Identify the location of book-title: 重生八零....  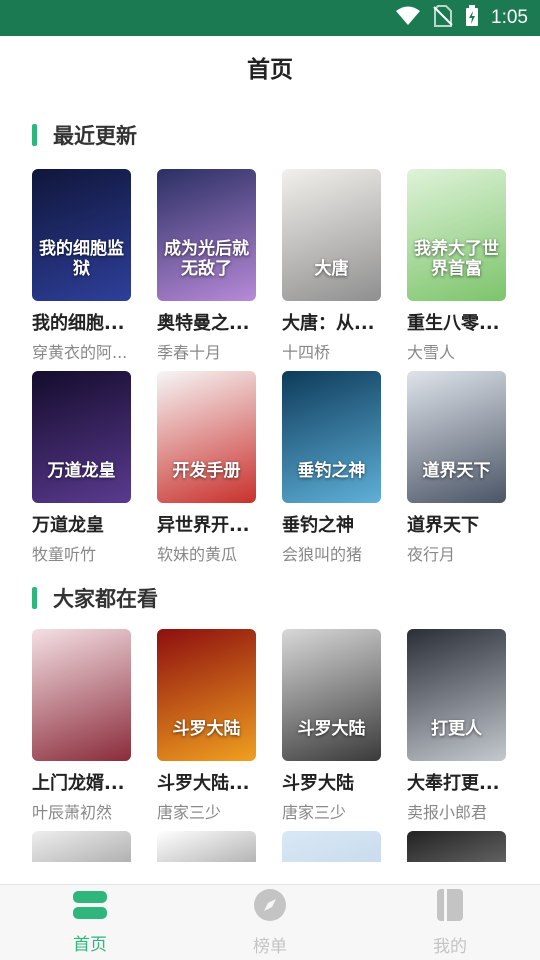
(453, 323).